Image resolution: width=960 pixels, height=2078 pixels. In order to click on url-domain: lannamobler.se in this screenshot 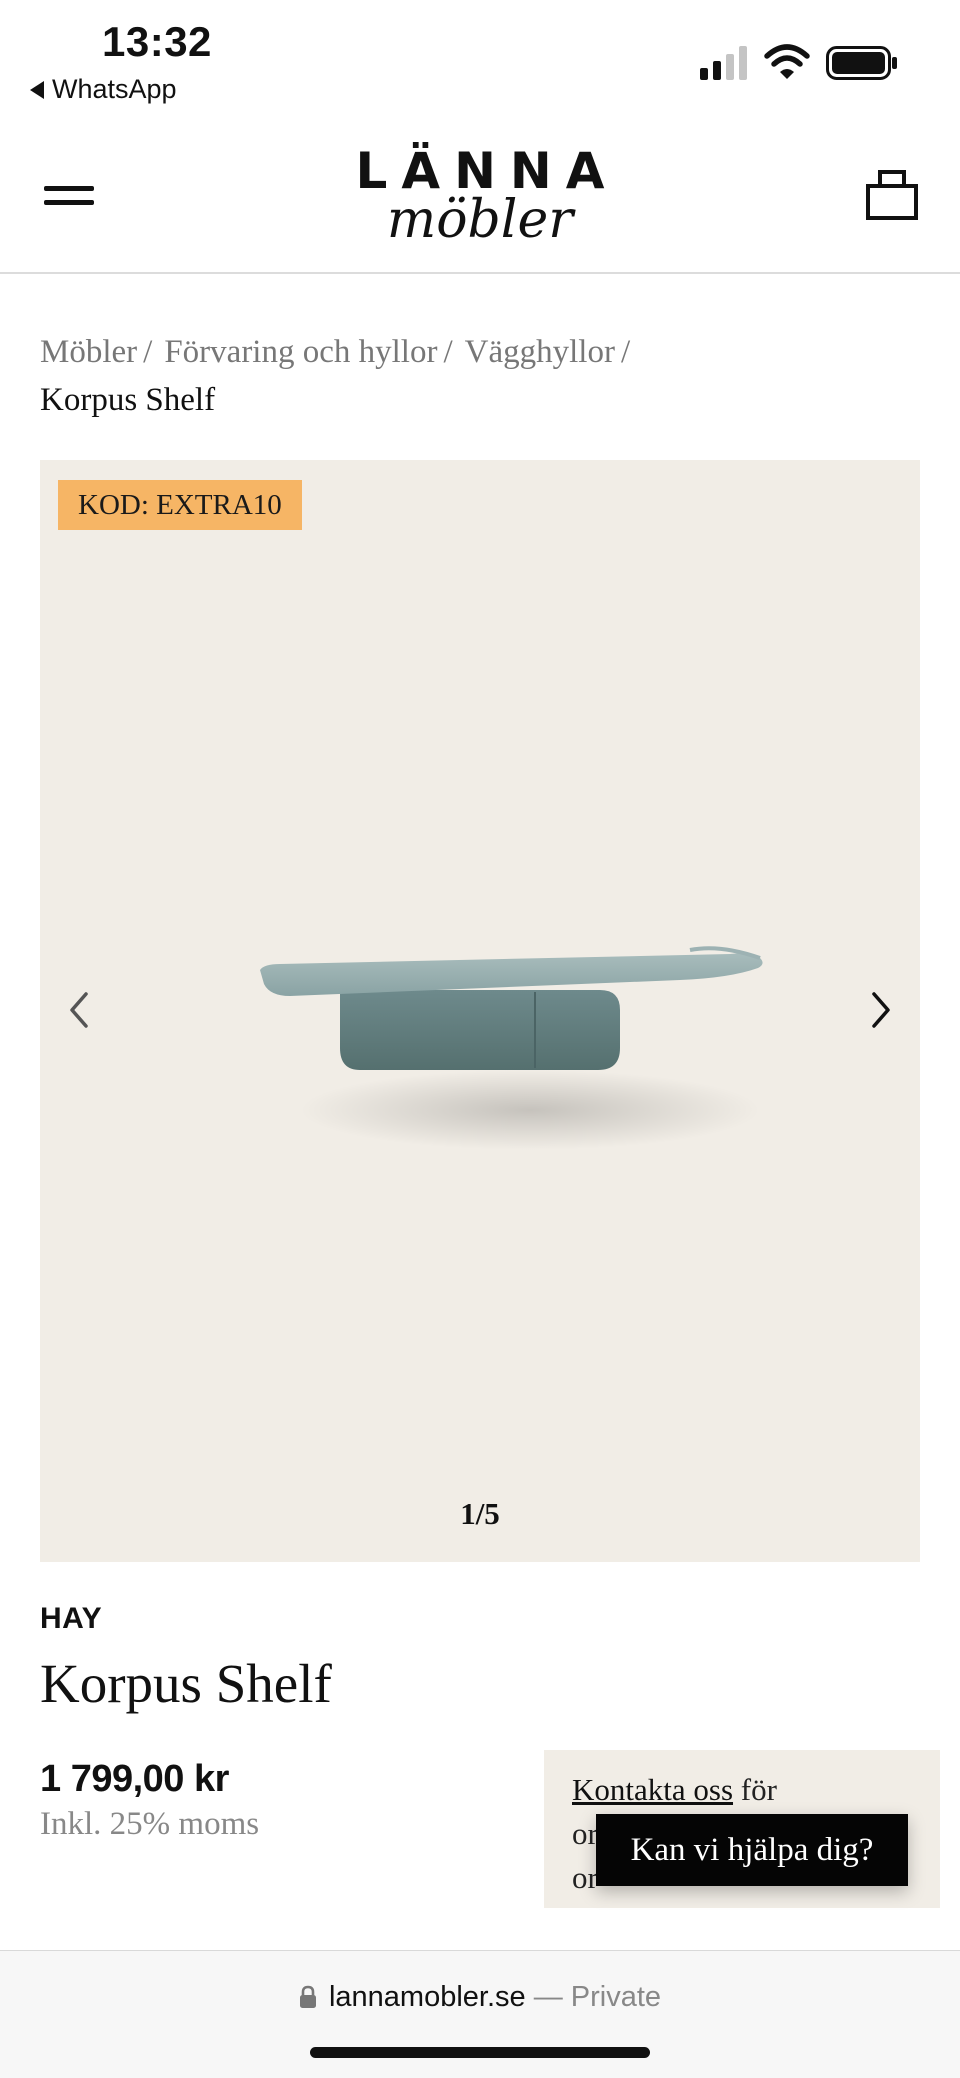, I will do `click(427, 1997)`.